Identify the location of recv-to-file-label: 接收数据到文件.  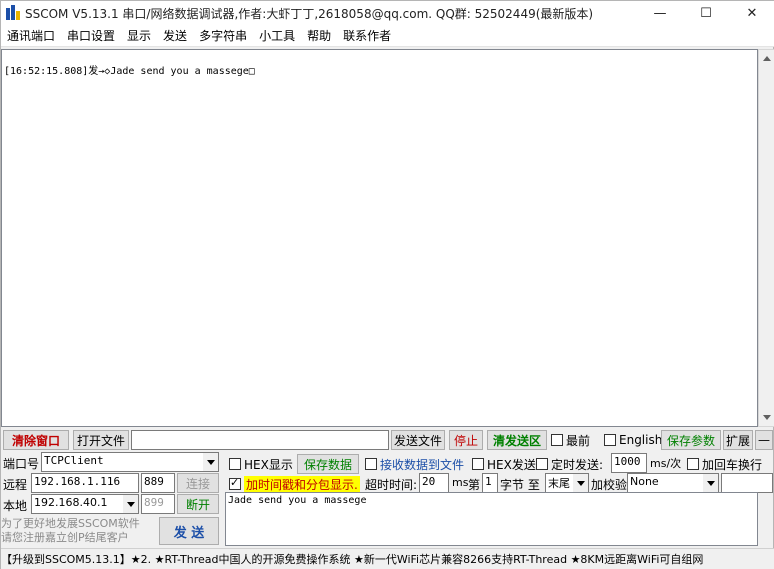
(422, 464).